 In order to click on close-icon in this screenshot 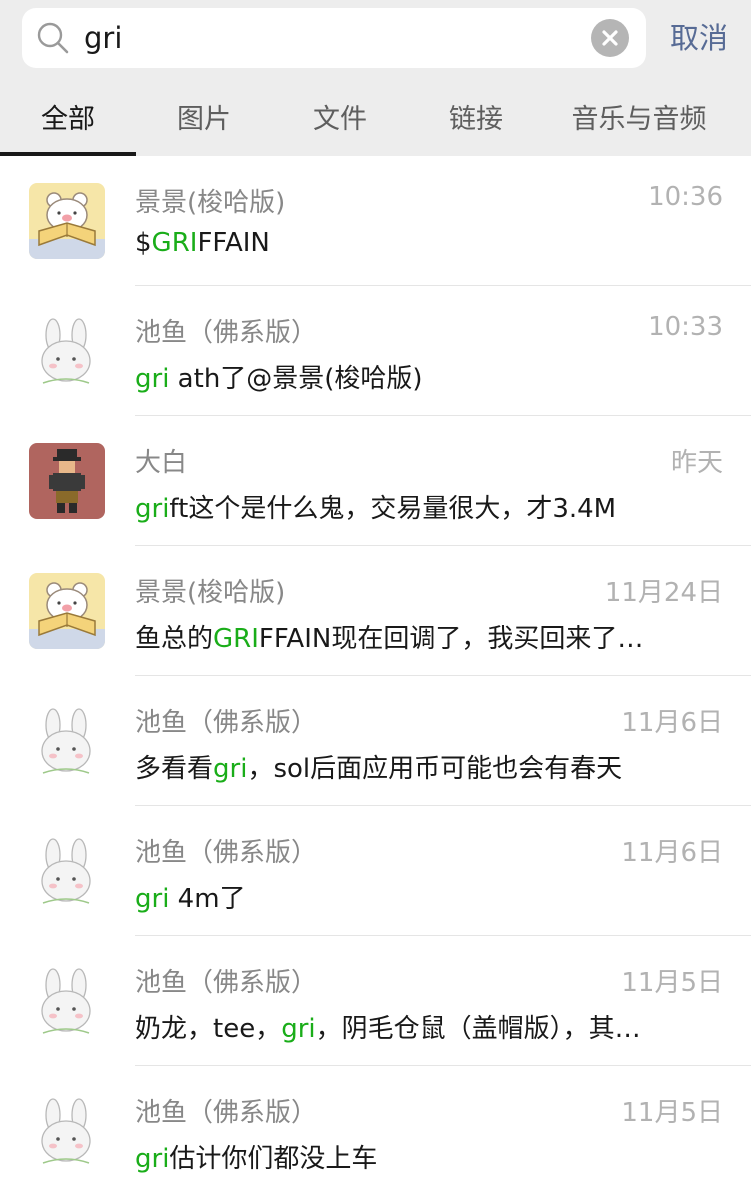, I will do `click(610, 38)`.